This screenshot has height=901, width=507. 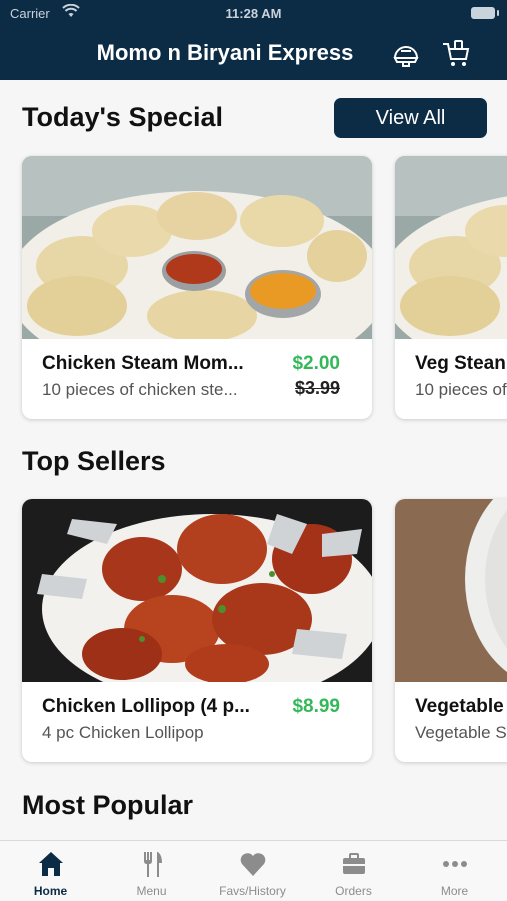 I want to click on vegetable-dish-photo, so click(x=451, y=590).